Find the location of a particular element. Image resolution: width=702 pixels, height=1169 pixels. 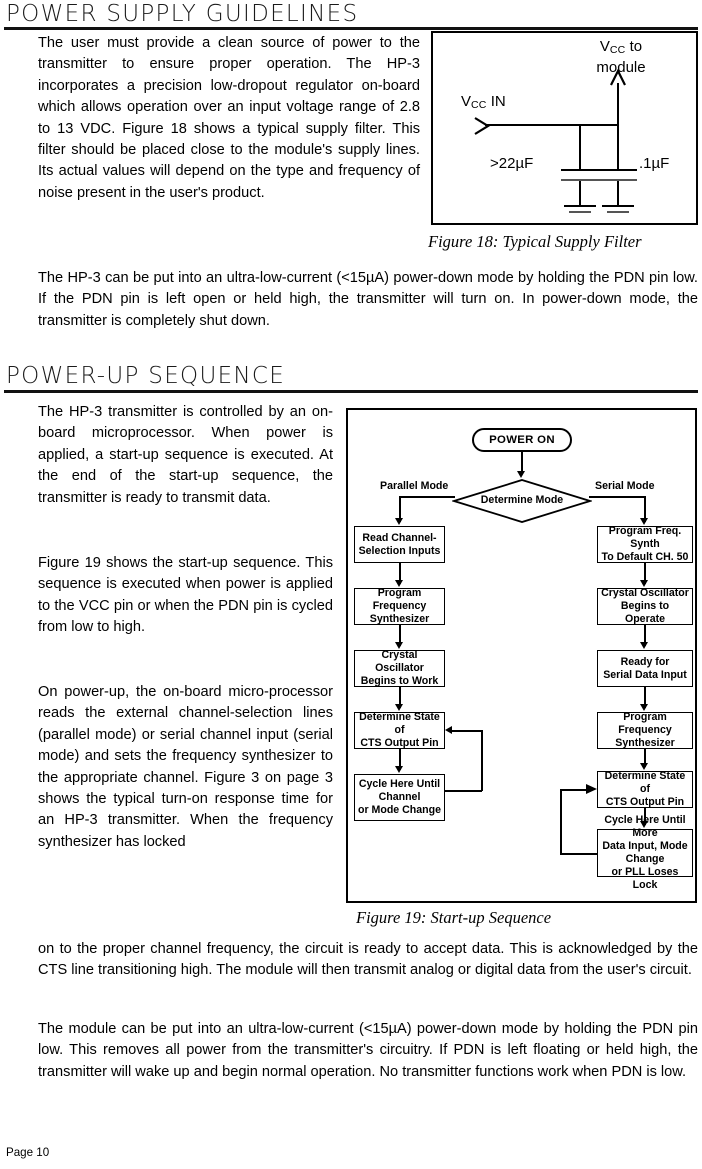

flowchart-connector-right-branch-h is located at coordinates (617, 497).